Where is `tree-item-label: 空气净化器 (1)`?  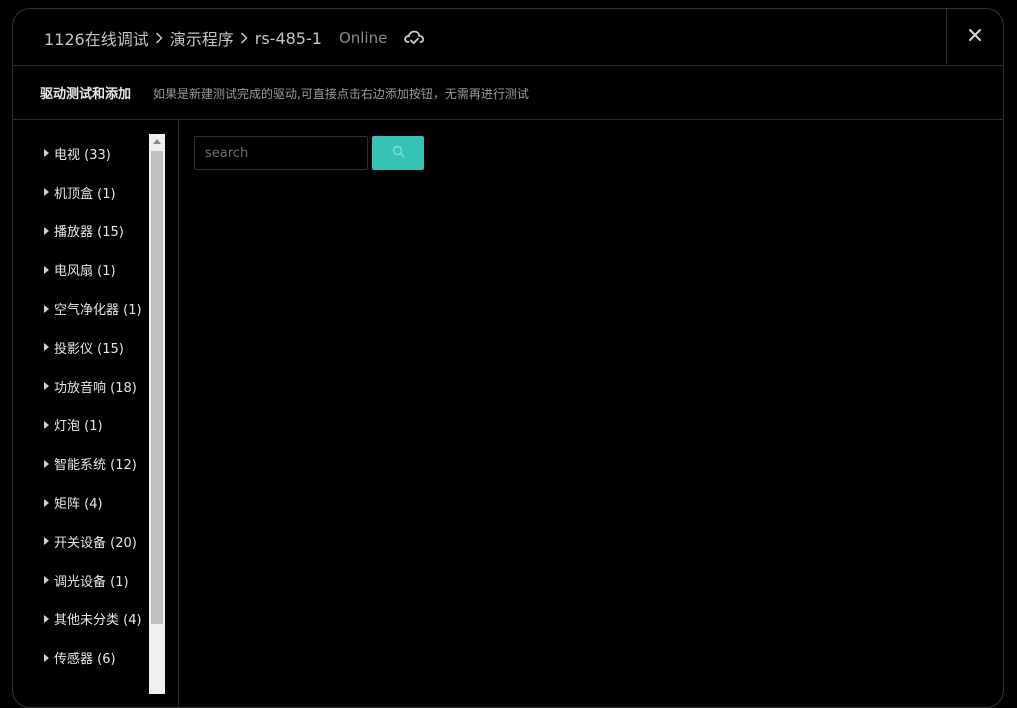 tree-item-label: 空气净化器 (1) is located at coordinates (98, 311).